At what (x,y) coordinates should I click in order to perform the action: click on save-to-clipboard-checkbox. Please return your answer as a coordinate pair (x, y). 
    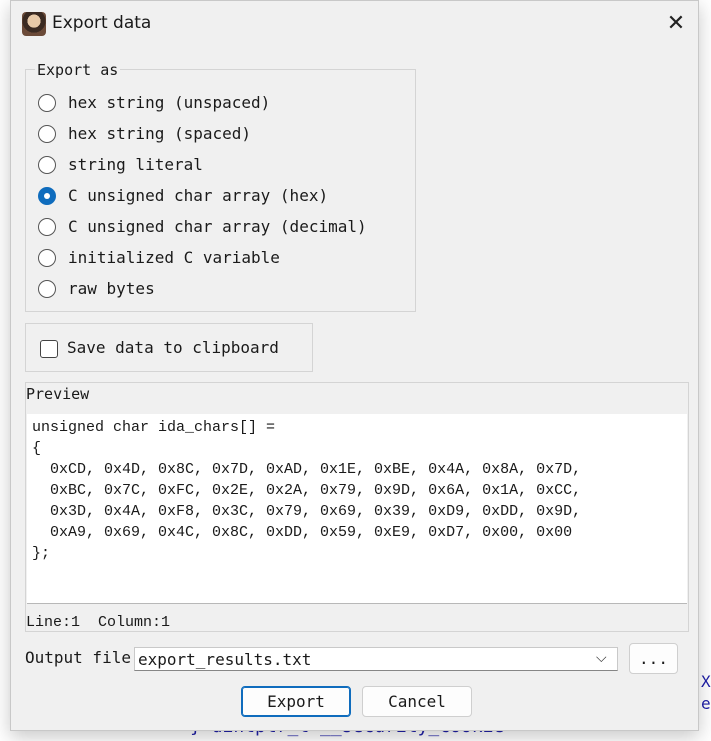
    Looking at the image, I should click on (49, 349).